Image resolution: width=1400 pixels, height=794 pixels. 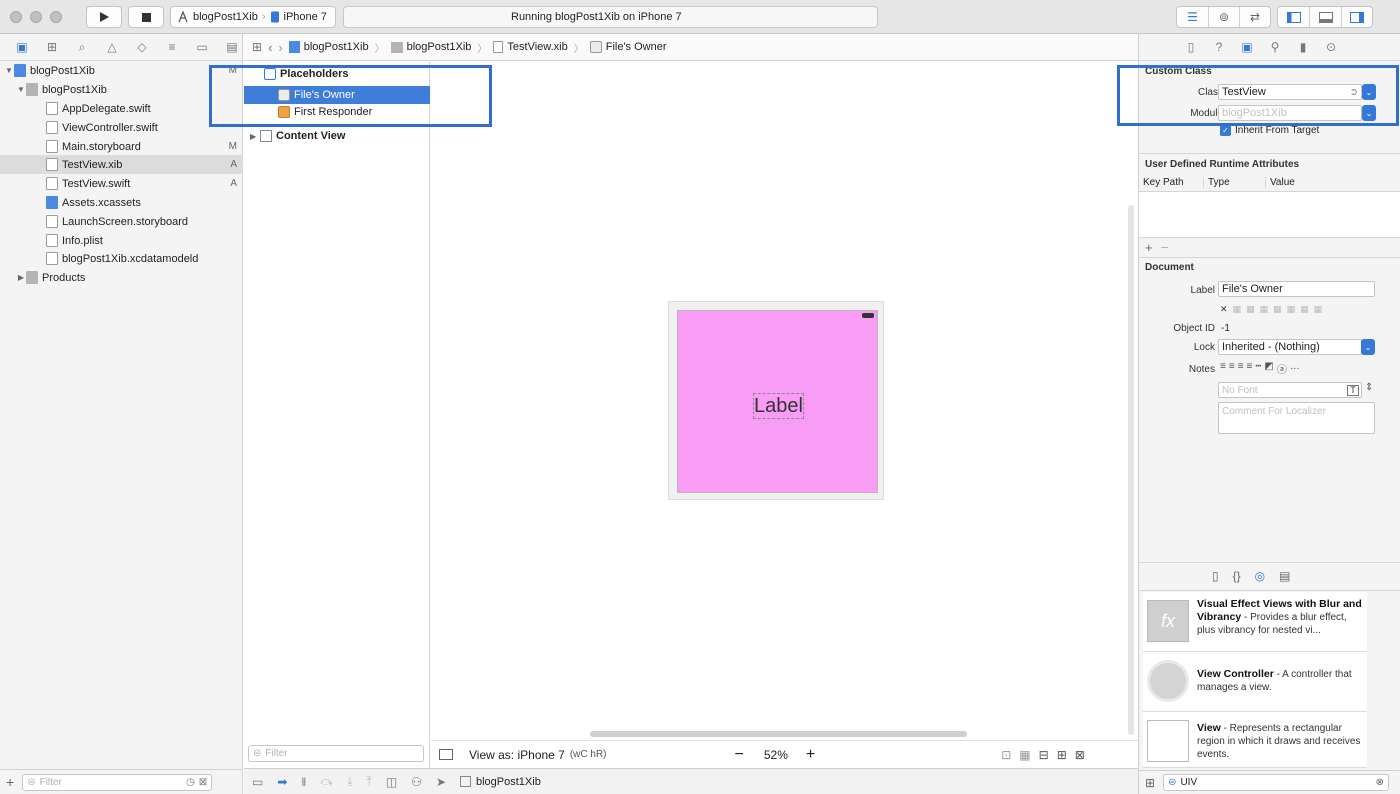 What do you see at coordinates (202, 47) in the screenshot?
I see `breakpoint-icon: ▭` at bounding box center [202, 47].